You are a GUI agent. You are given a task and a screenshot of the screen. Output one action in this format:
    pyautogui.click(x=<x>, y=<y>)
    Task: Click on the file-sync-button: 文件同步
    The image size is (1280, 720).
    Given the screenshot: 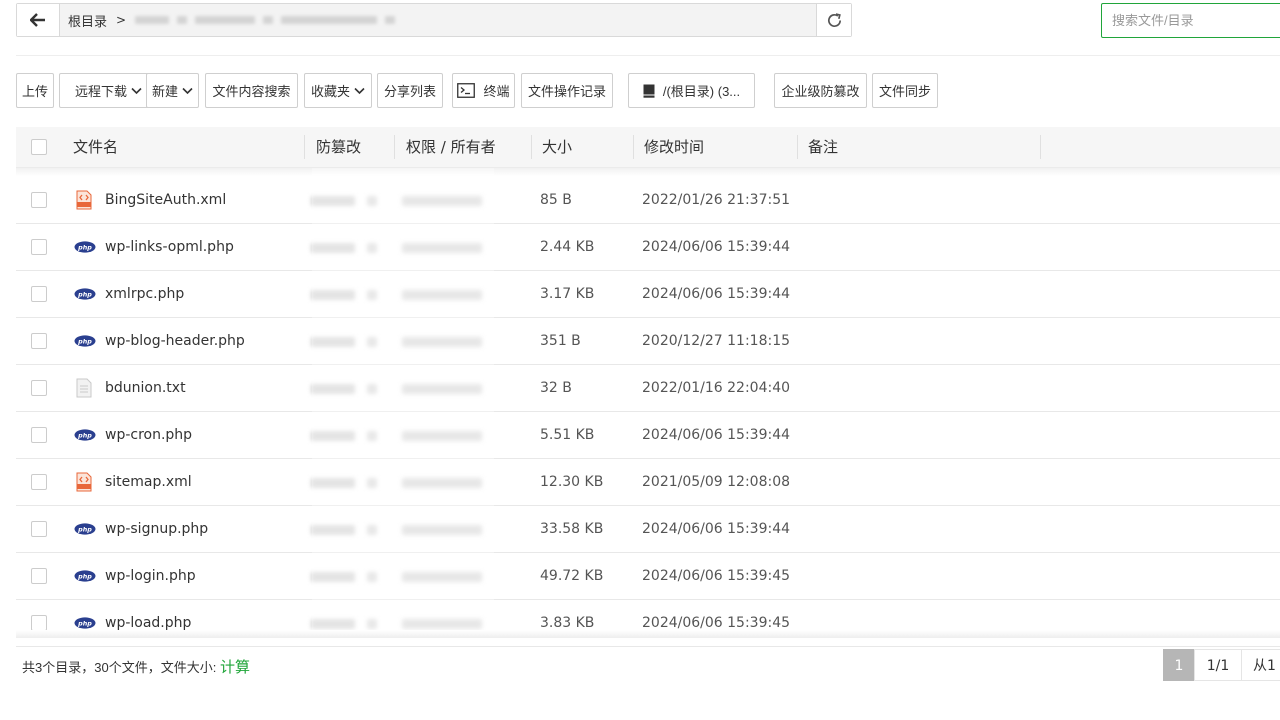 What is the action you would take?
    pyautogui.click(x=905, y=90)
    